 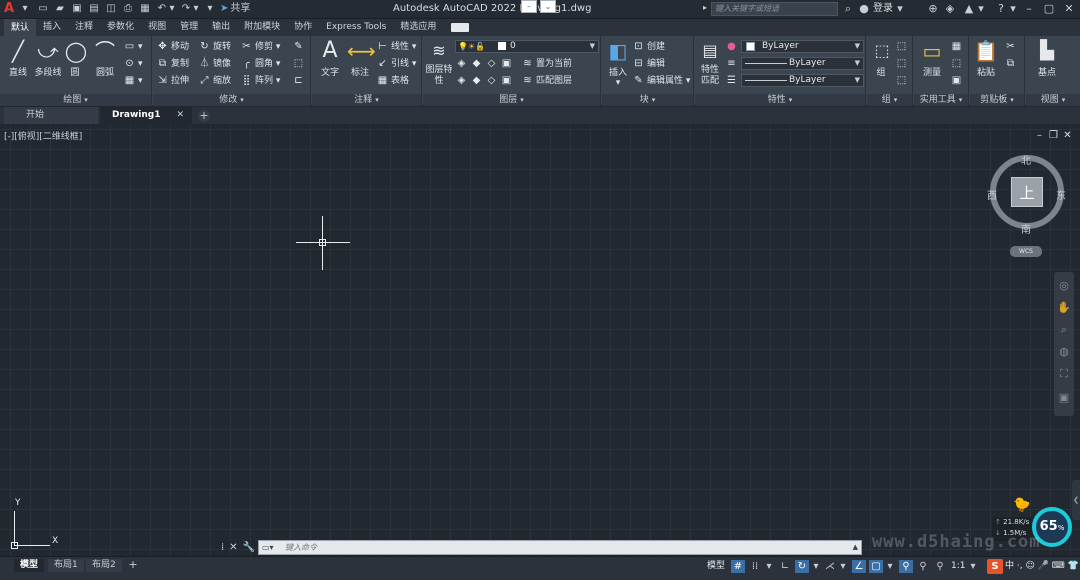 What do you see at coordinates (48, 58) in the screenshot?
I see `polyline-button: ⤻ 多段线` at bounding box center [48, 58].